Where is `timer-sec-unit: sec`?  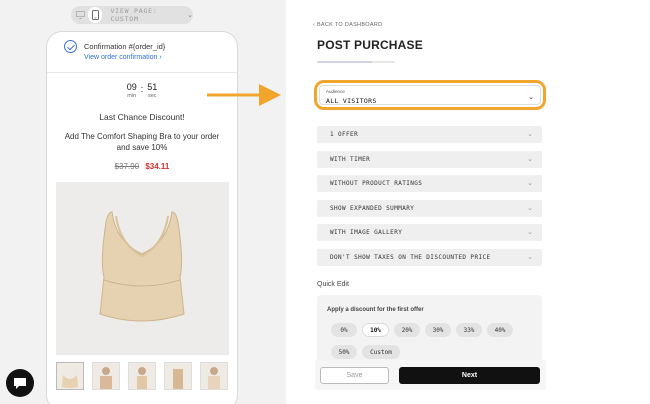 timer-sec-unit: sec is located at coordinates (152, 96).